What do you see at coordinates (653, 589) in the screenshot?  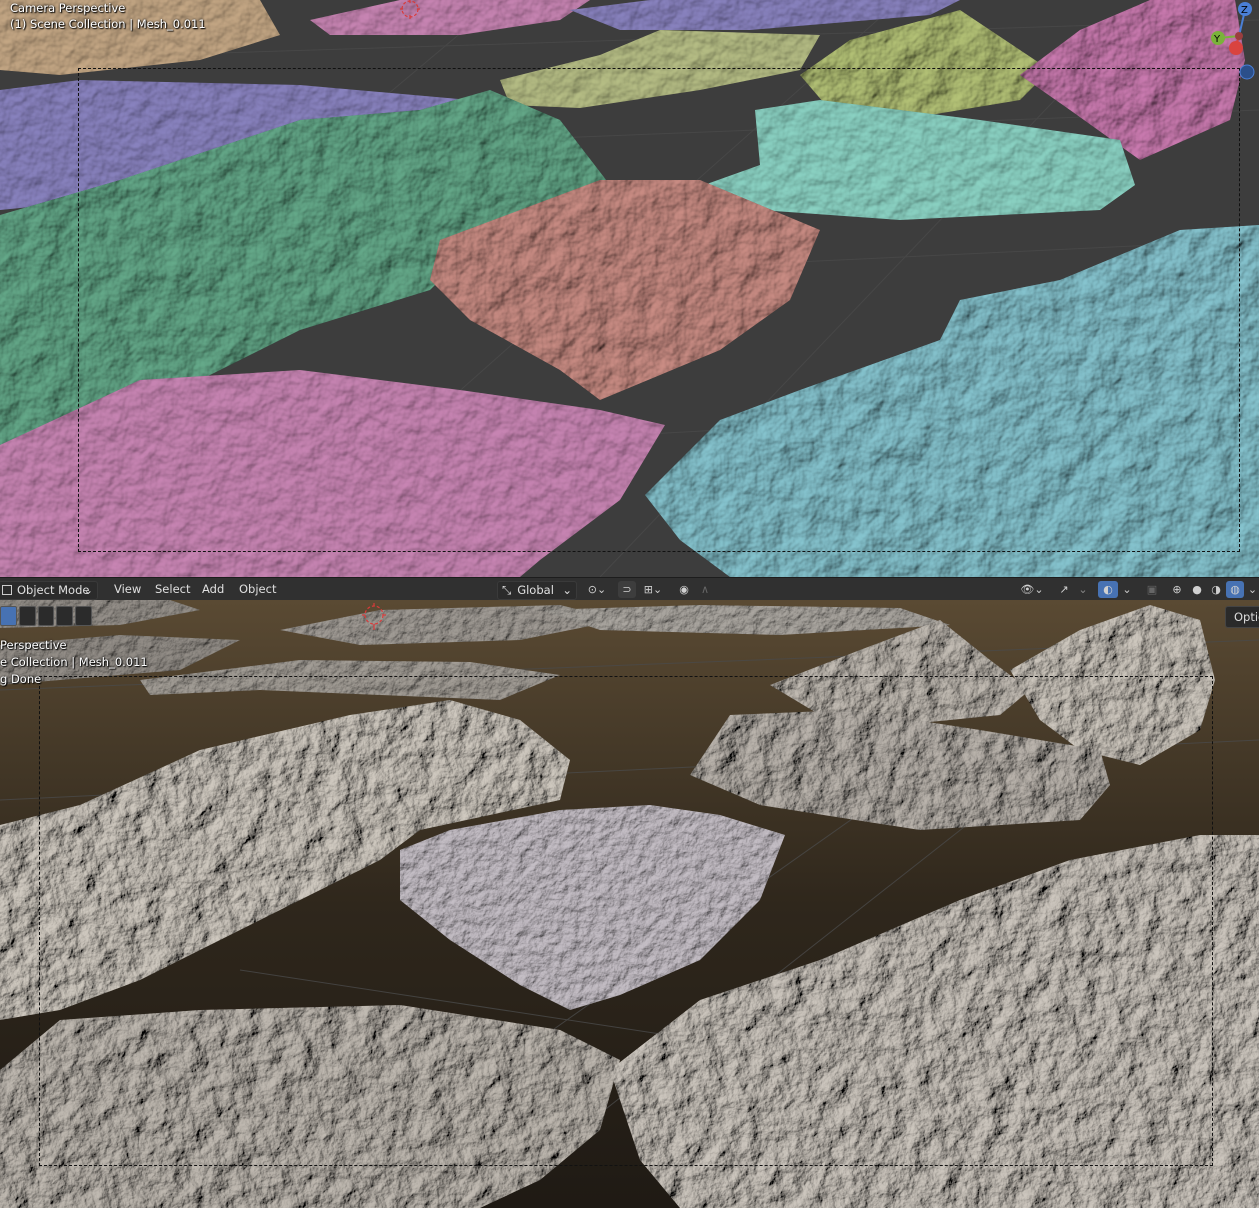 I see `snap-target-icon: ⊞⌄` at bounding box center [653, 589].